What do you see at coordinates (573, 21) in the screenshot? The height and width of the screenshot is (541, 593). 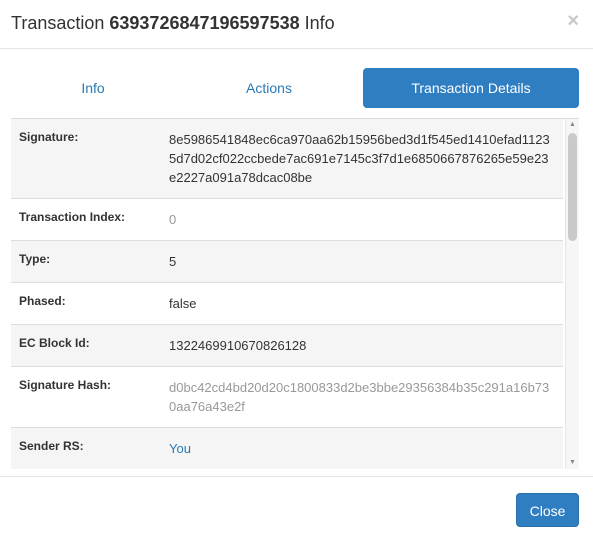 I see `close-icon: ×` at bounding box center [573, 21].